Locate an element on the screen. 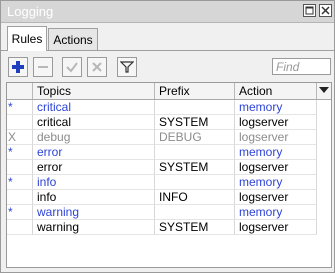 Image resolution: width=335 pixels, height=273 pixels. filter-button is located at coordinates (127, 67).